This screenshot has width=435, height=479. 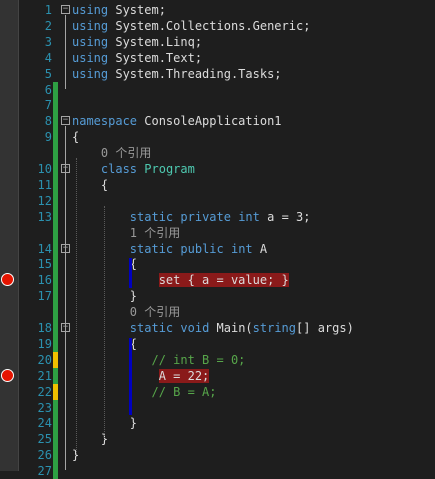 What do you see at coordinates (48, 105) in the screenshot?
I see `line-number: 7` at bounding box center [48, 105].